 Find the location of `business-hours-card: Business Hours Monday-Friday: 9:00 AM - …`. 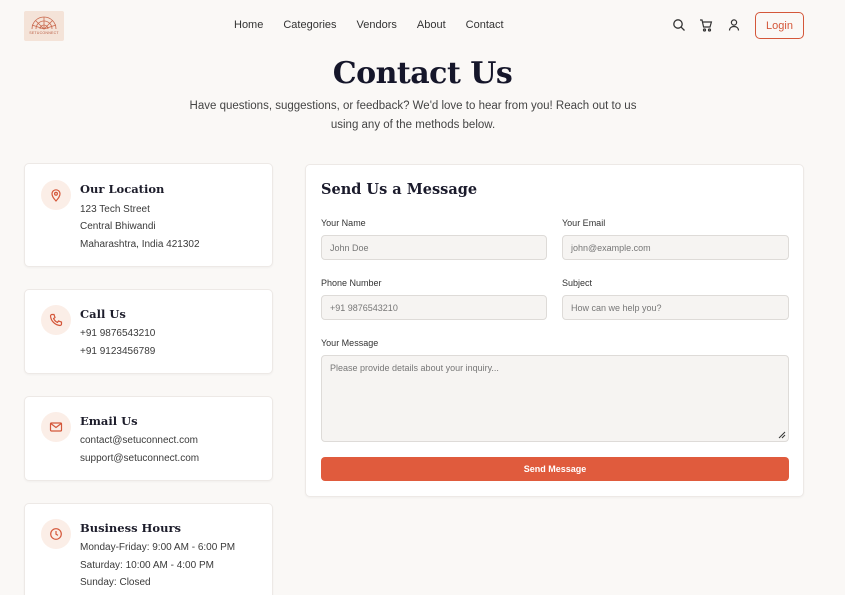

business-hours-card: Business Hours Monday-Friday: 9:00 AM - … is located at coordinates (148, 549).